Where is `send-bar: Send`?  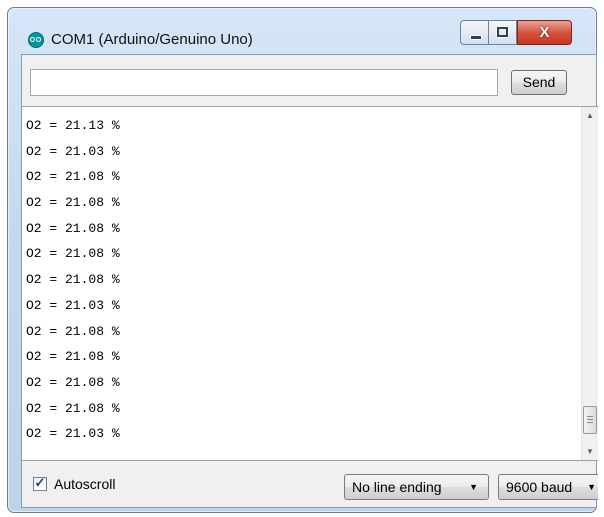
send-bar: Send is located at coordinates (309, 81).